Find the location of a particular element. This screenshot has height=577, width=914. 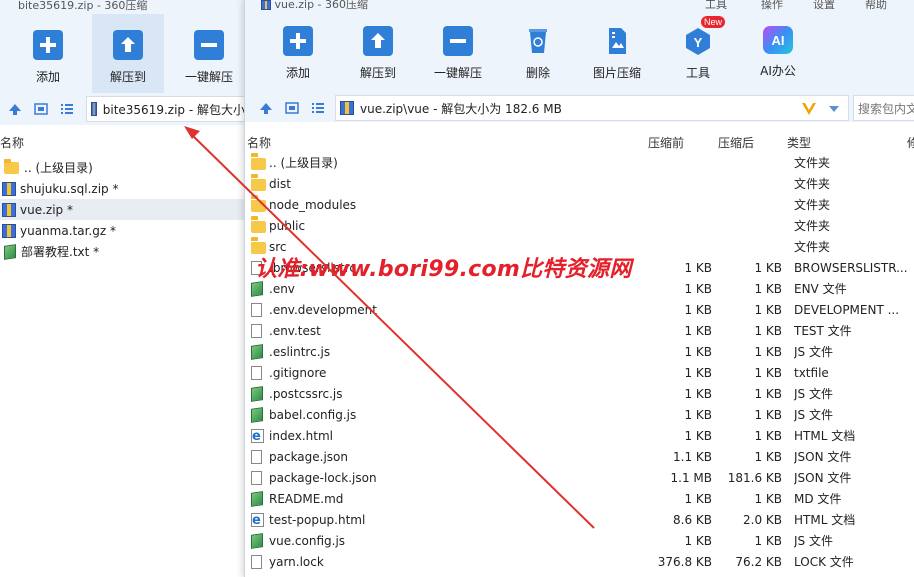

table-row: .env.test 1 KB 1 KB TEST 文件 is located at coordinates (579, 331).